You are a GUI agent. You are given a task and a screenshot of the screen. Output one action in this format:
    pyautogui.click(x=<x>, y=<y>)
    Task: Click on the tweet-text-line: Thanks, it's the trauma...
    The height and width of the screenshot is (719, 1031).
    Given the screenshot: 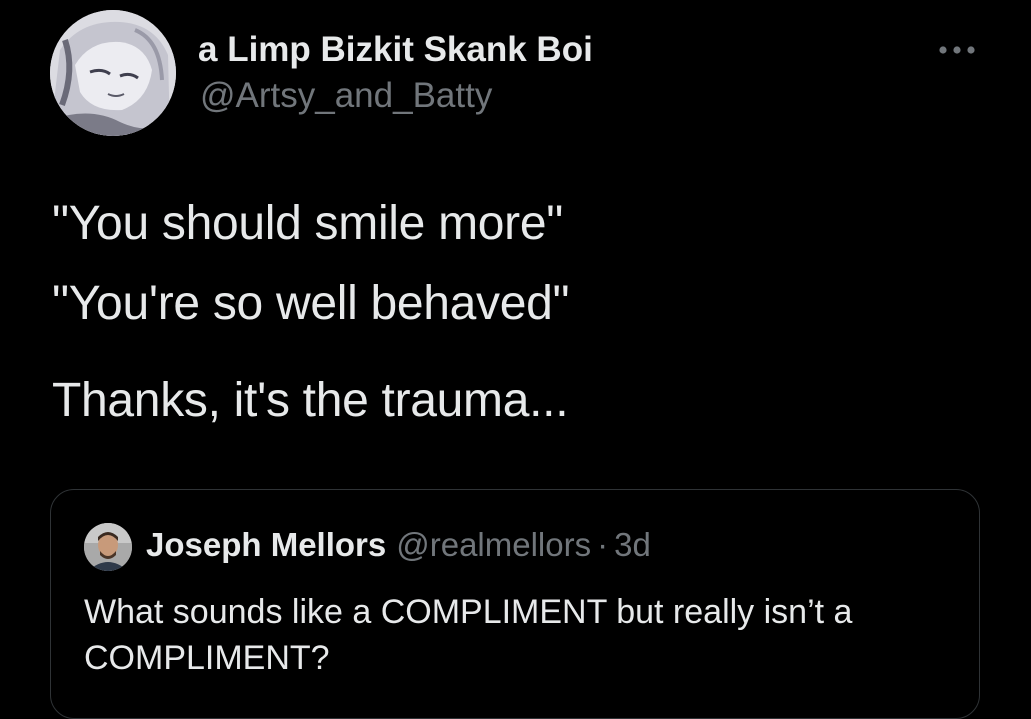 What is the action you would take?
    pyautogui.click(x=310, y=400)
    